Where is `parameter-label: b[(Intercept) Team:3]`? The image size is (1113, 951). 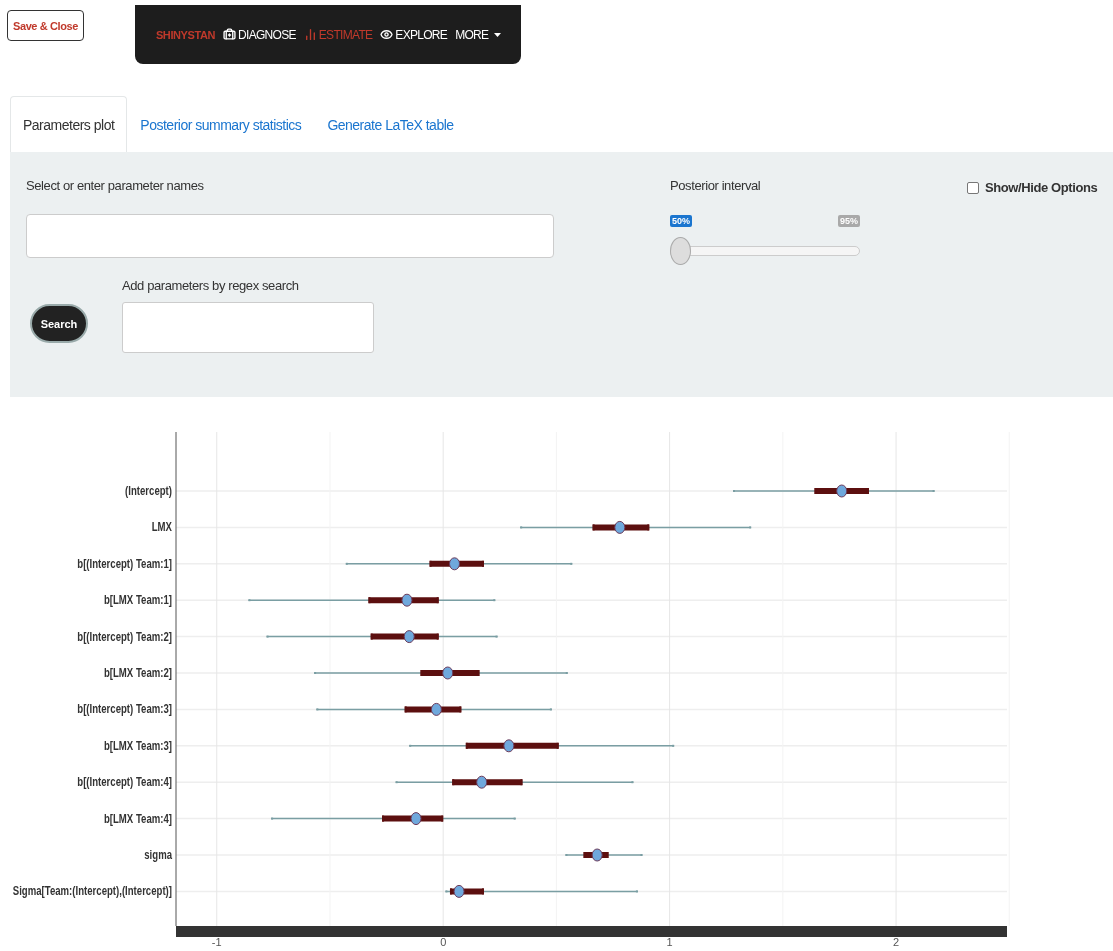 parameter-label: b[(Intercept) Team:3] is located at coordinates (124, 709).